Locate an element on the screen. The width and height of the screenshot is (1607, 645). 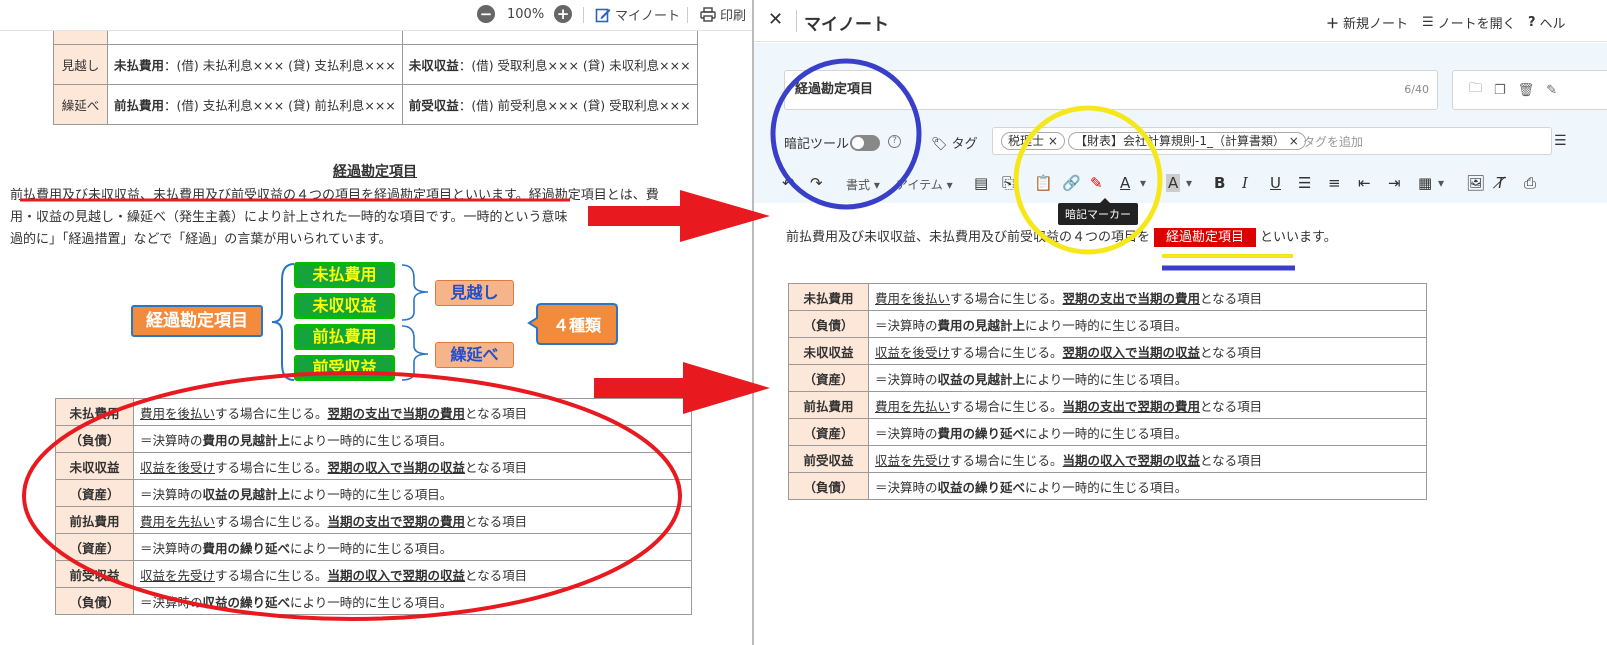
tag-chip: 【財表】会社計算規則-1_（計算書類） × is located at coordinates (1187, 141).